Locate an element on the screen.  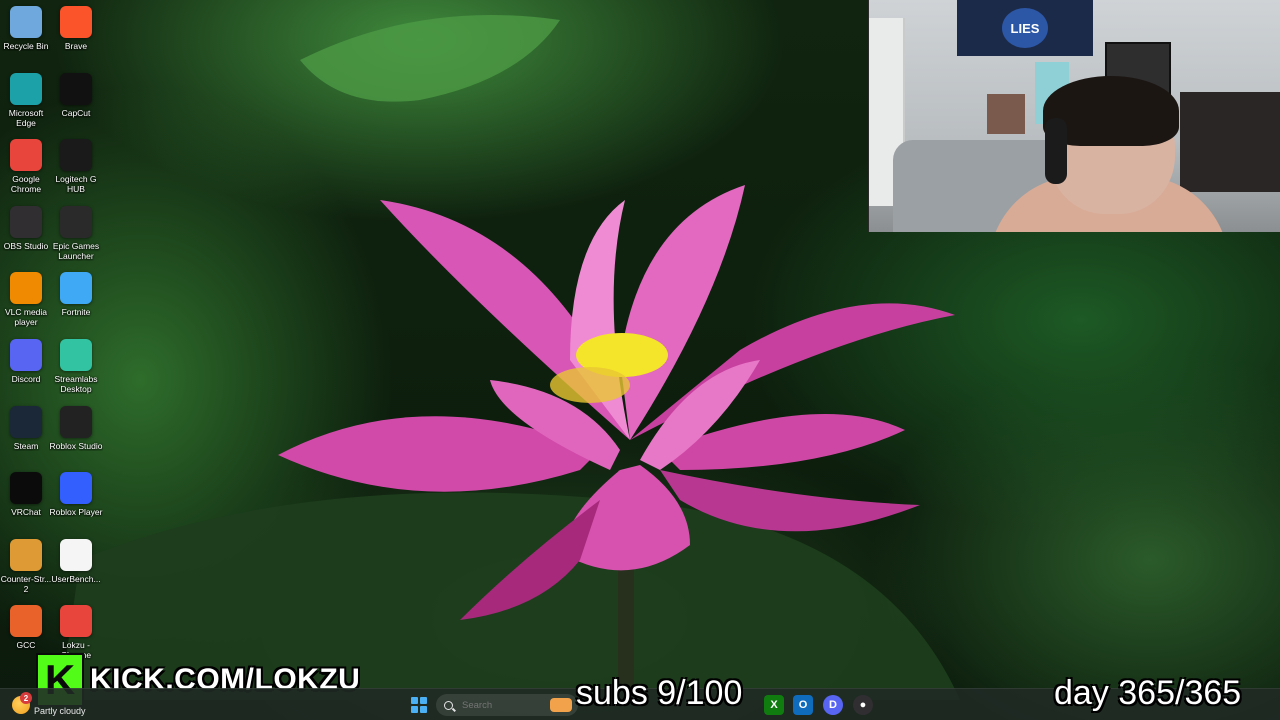
outlook-icon: O is located at coordinates (803, 705).